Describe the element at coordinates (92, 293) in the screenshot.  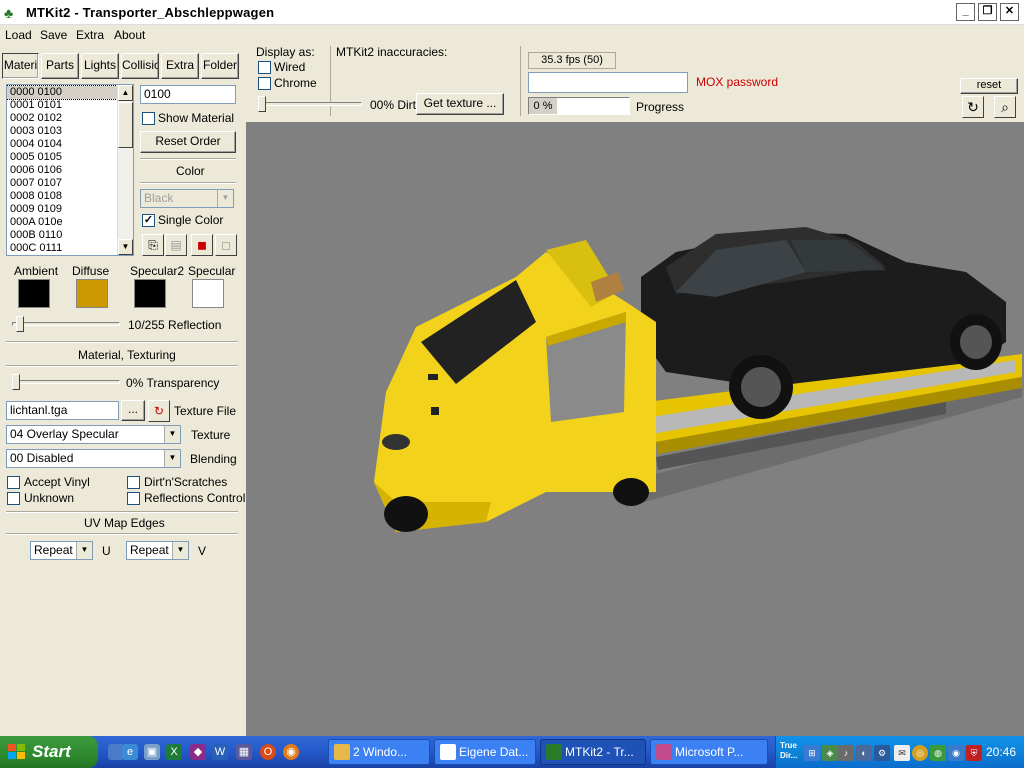
I see `diffuse-color-swatch` at that location.